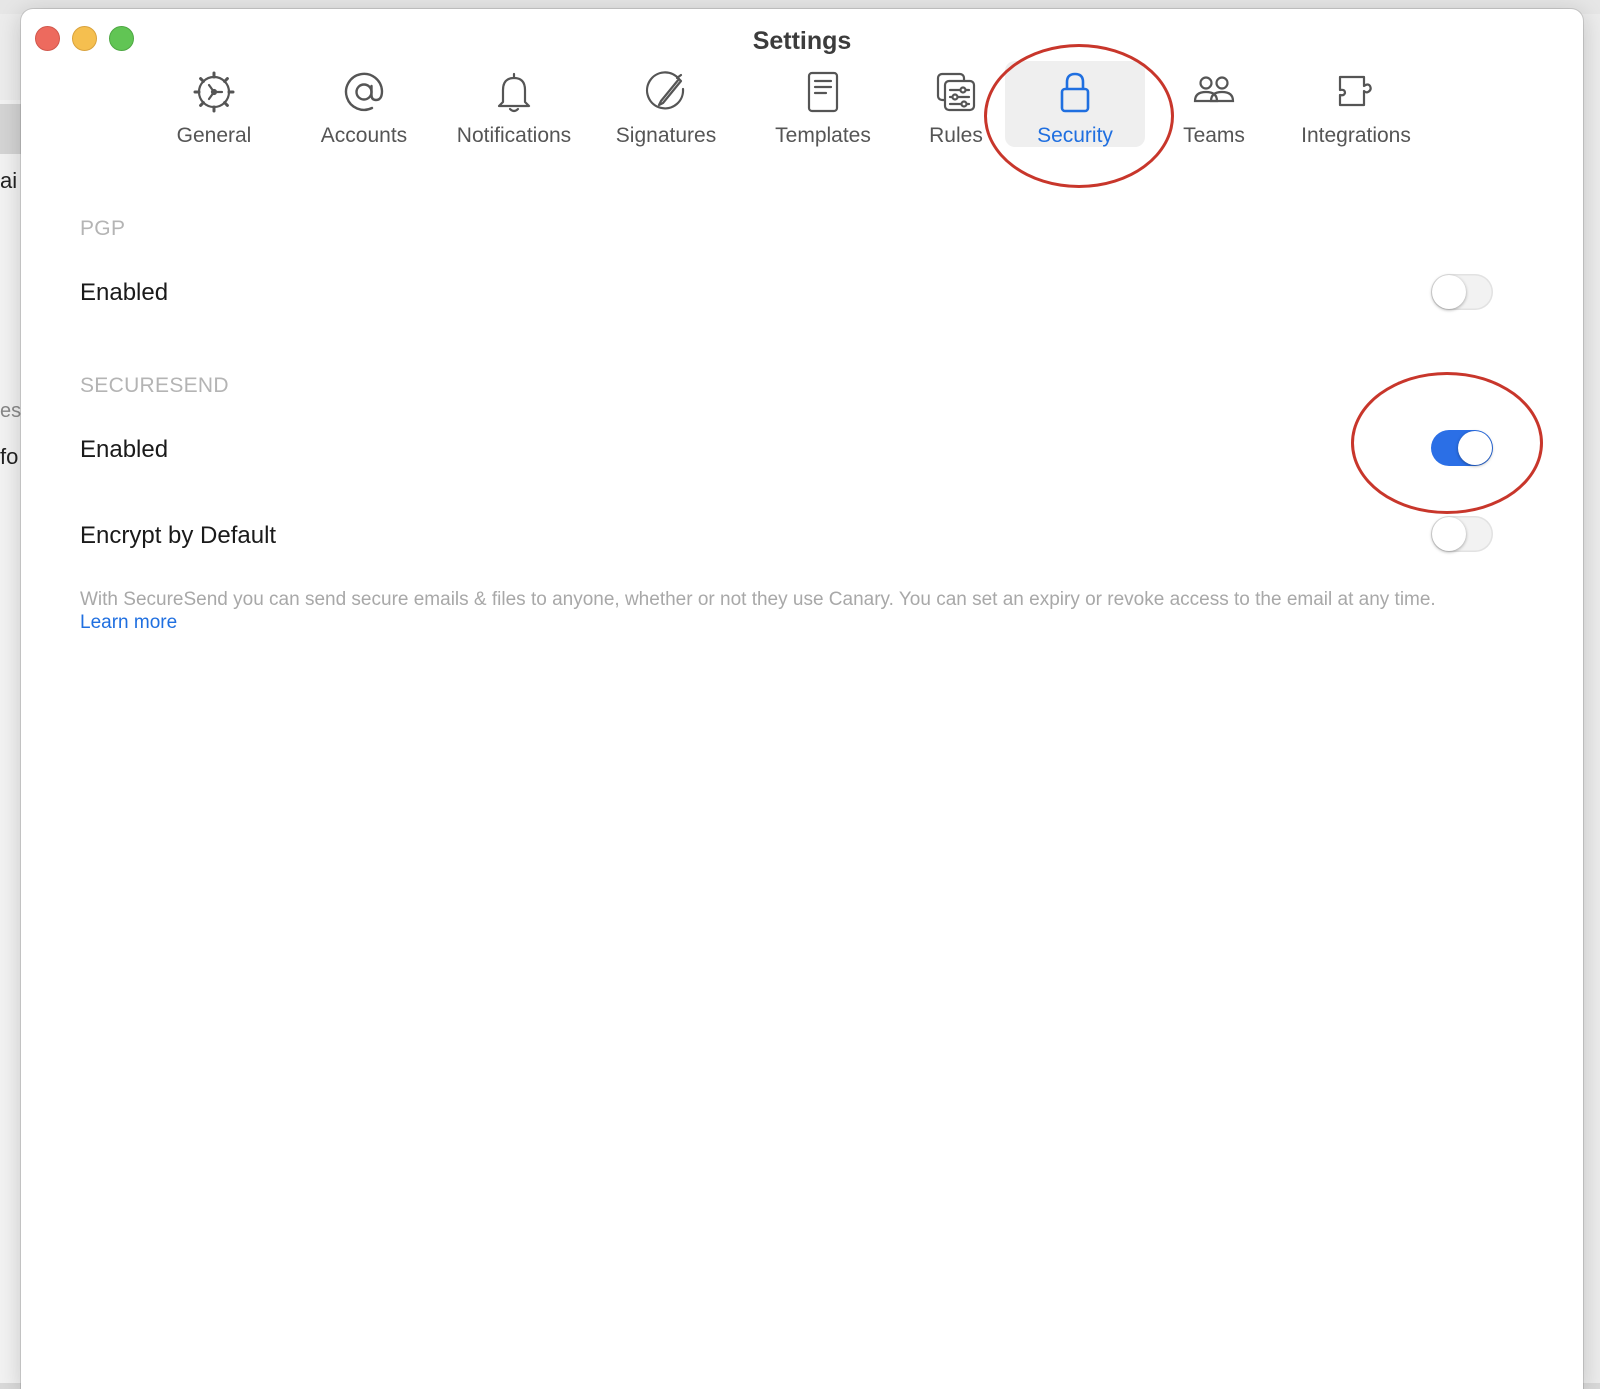  Describe the element at coordinates (103, 228) in the screenshot. I see `section-title-pgp: PGP` at that location.